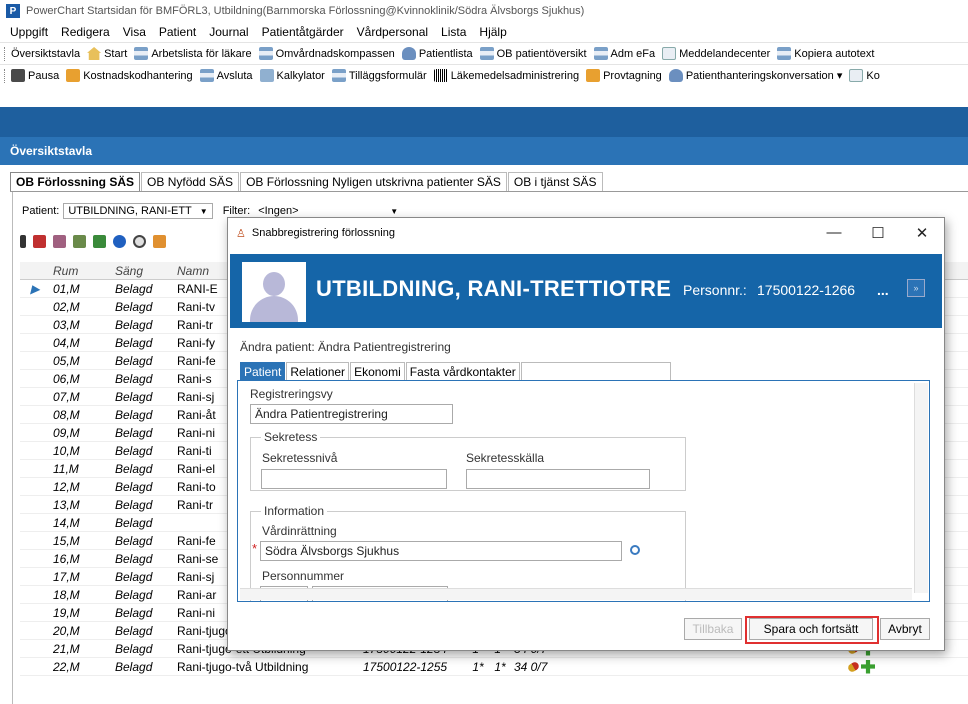  What do you see at coordinates (864, 75) in the screenshot?
I see `toolbar-button-8: Ko` at bounding box center [864, 75].